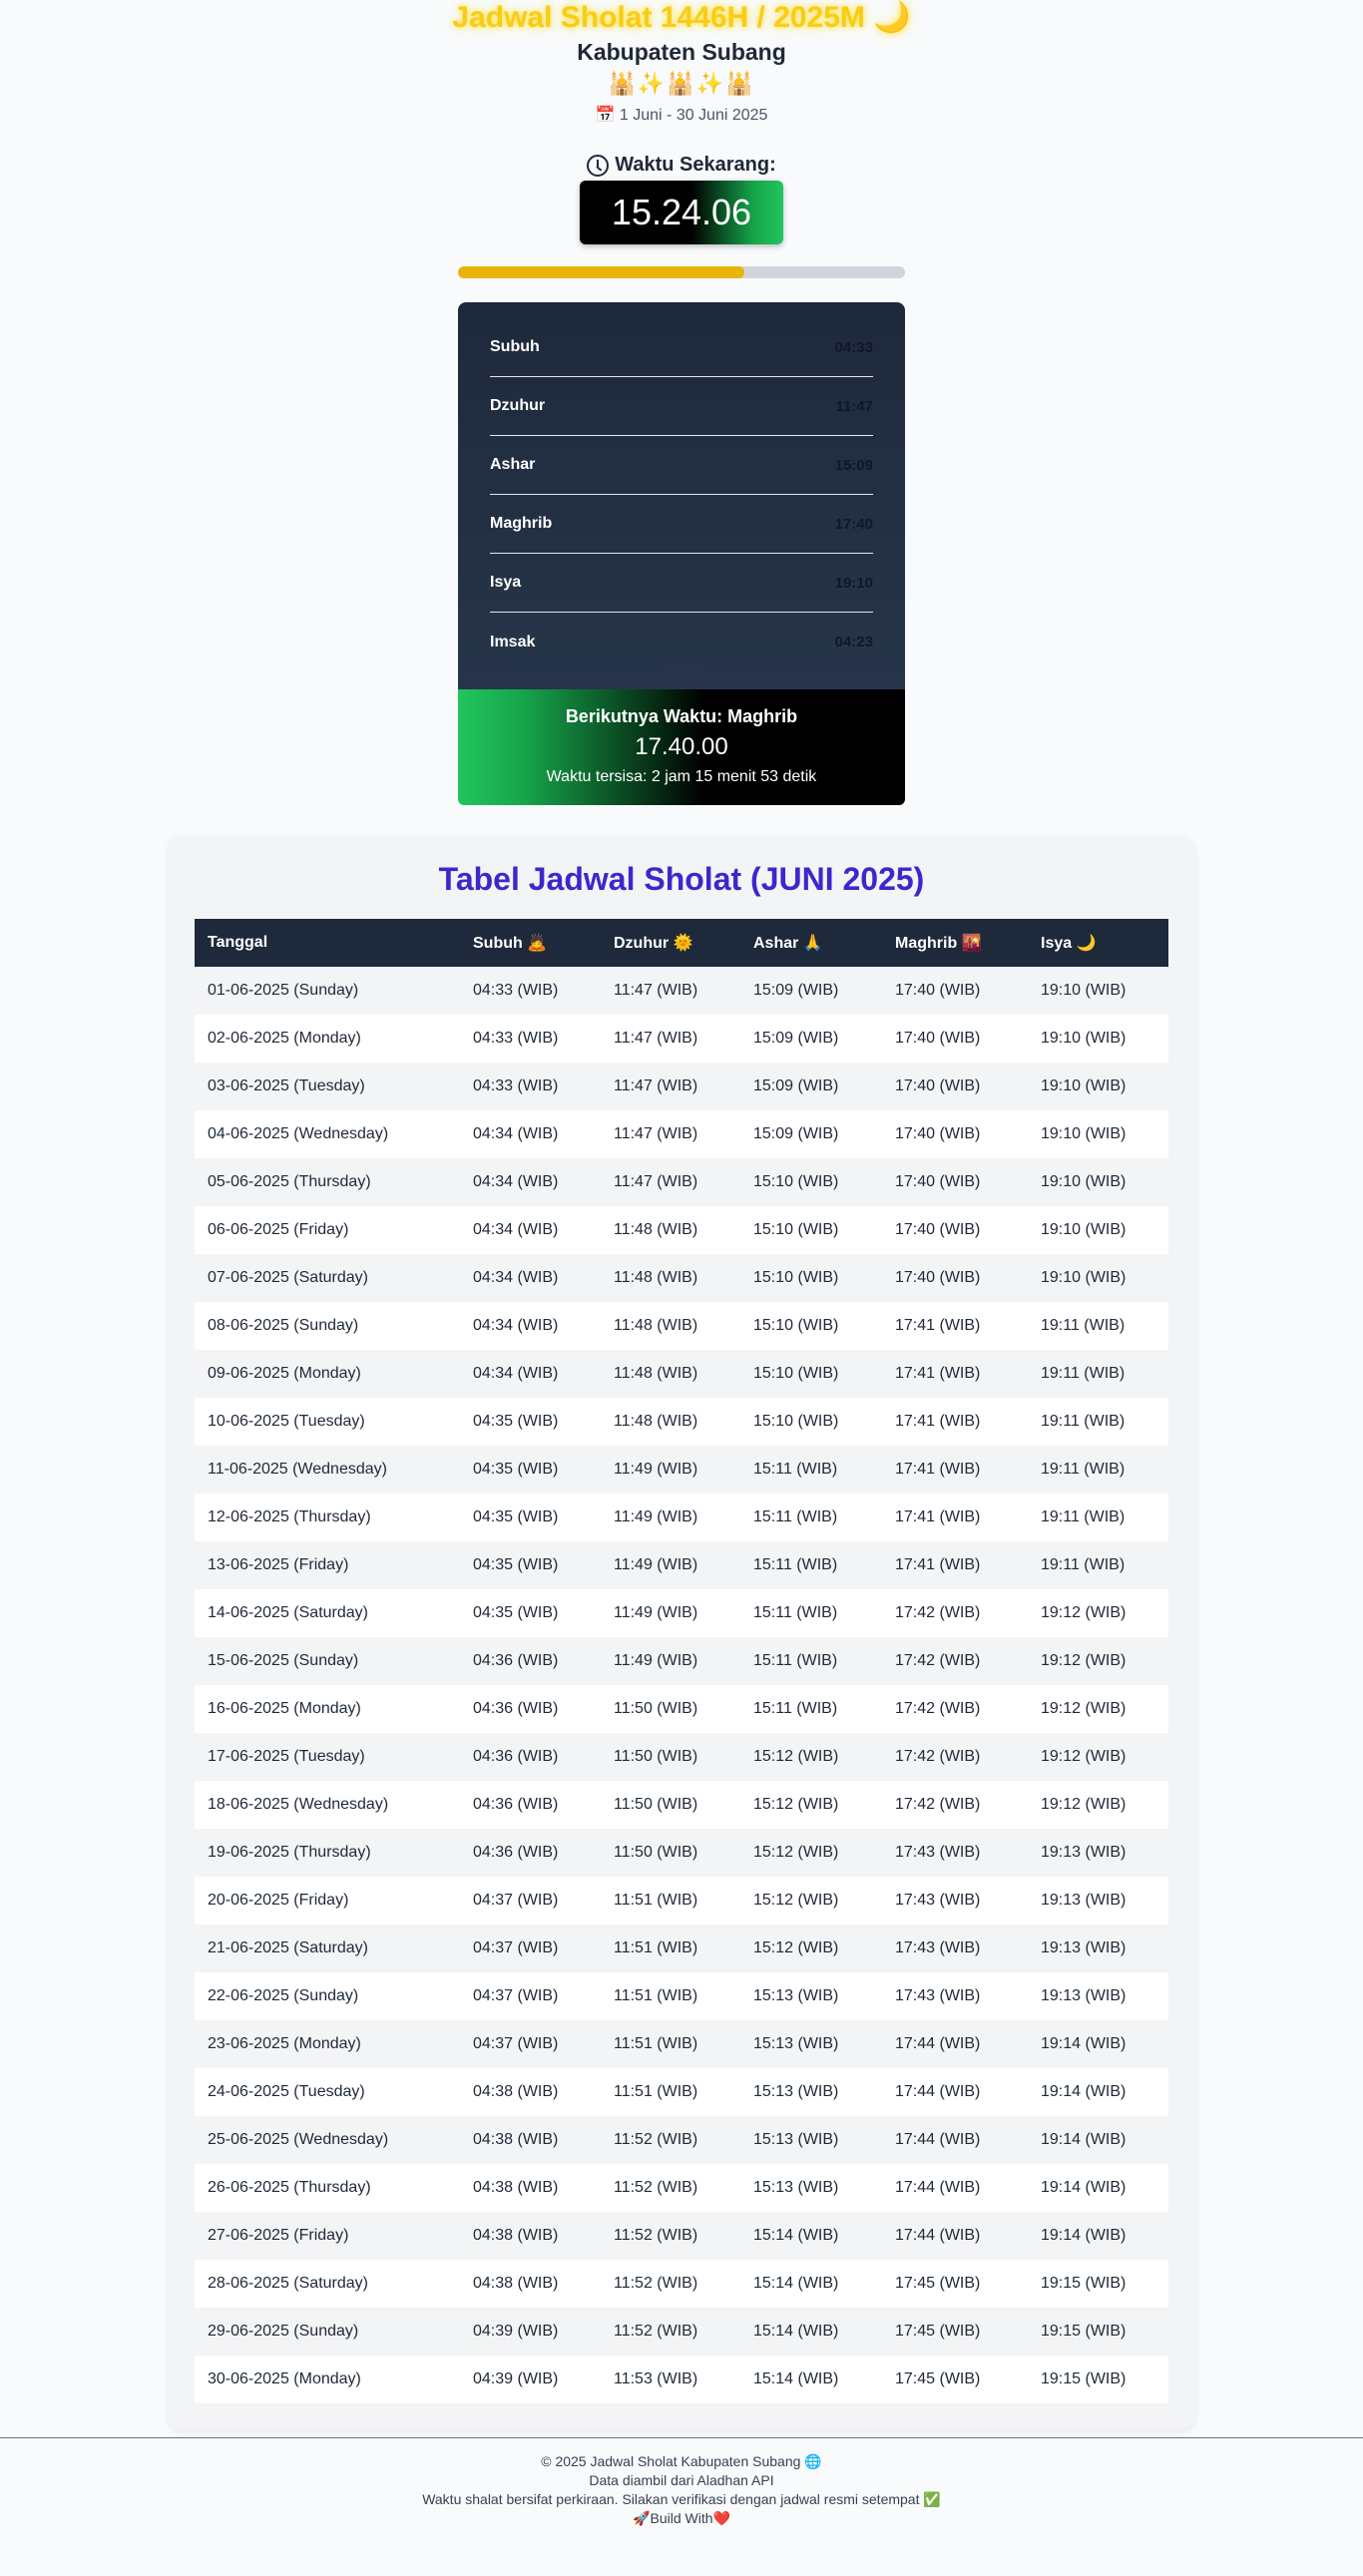  What do you see at coordinates (854, 347) in the screenshot?
I see `prayer-time-value: 04:33` at bounding box center [854, 347].